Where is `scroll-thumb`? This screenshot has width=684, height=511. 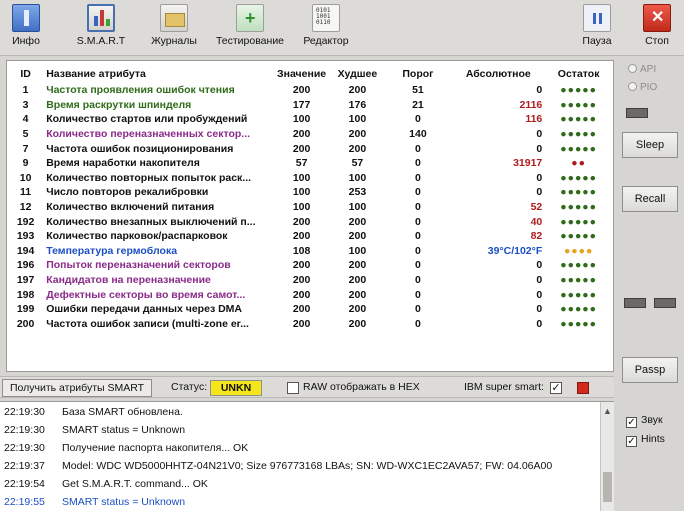 scroll-thumb is located at coordinates (607, 487).